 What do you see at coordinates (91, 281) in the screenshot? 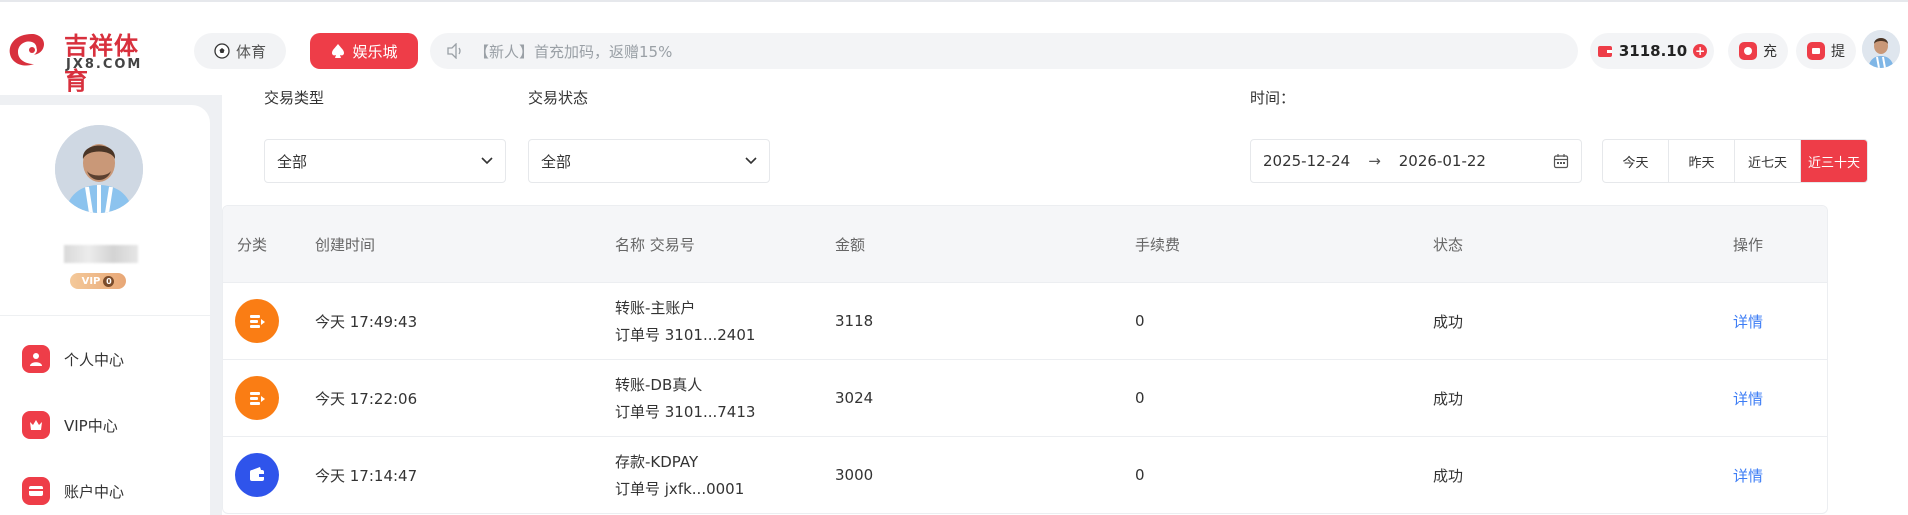
I see `vip-badge-text: VIP` at bounding box center [91, 281].